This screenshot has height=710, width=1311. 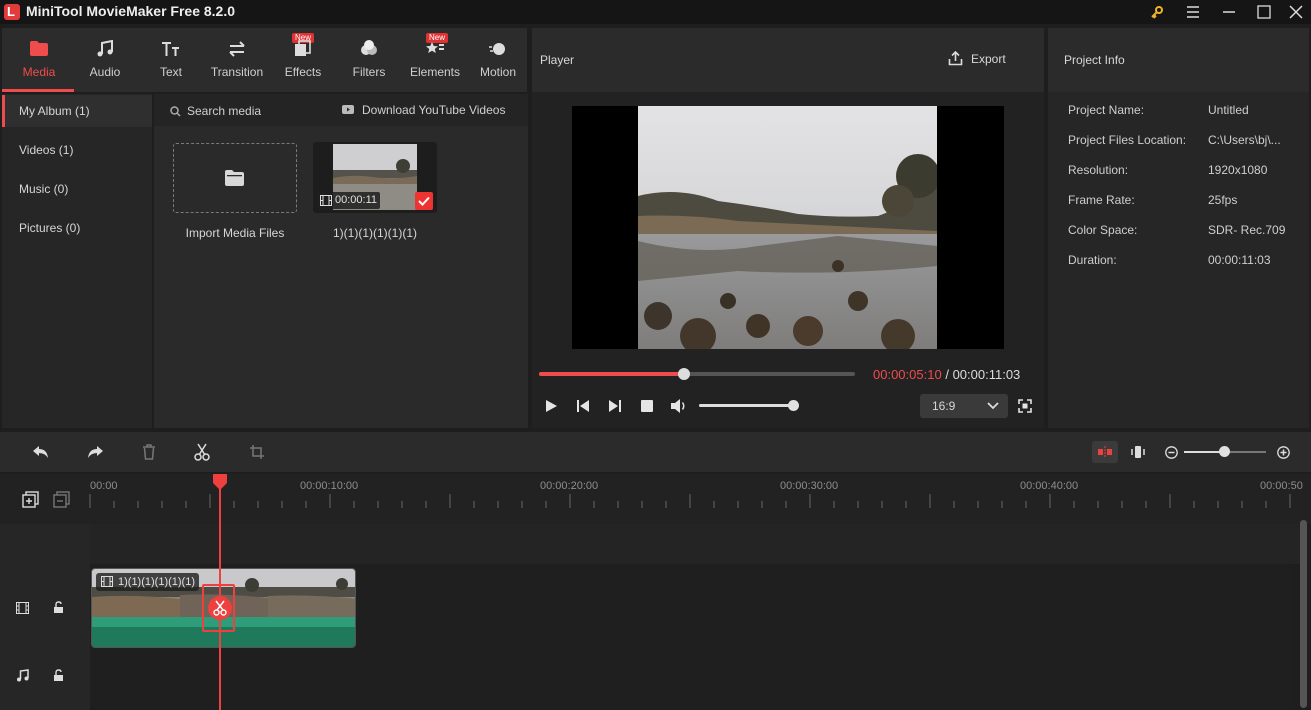 I want to click on tab-elements: New Elements, so click(x=435, y=60).